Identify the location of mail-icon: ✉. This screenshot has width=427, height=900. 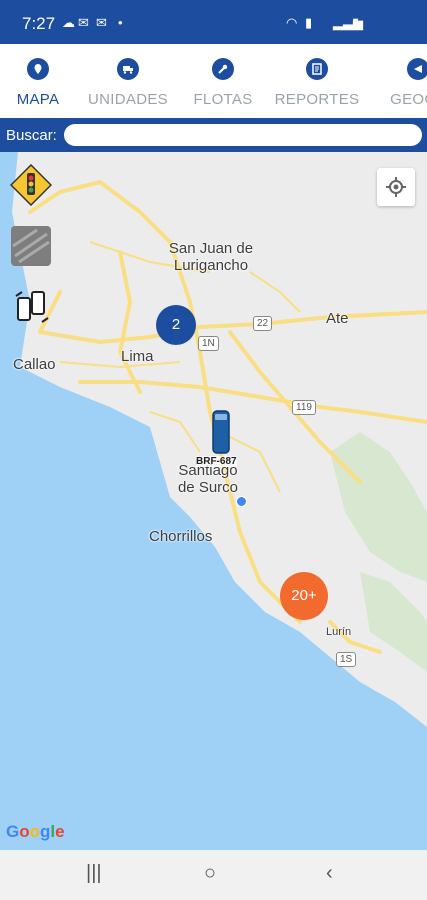
(101, 22).